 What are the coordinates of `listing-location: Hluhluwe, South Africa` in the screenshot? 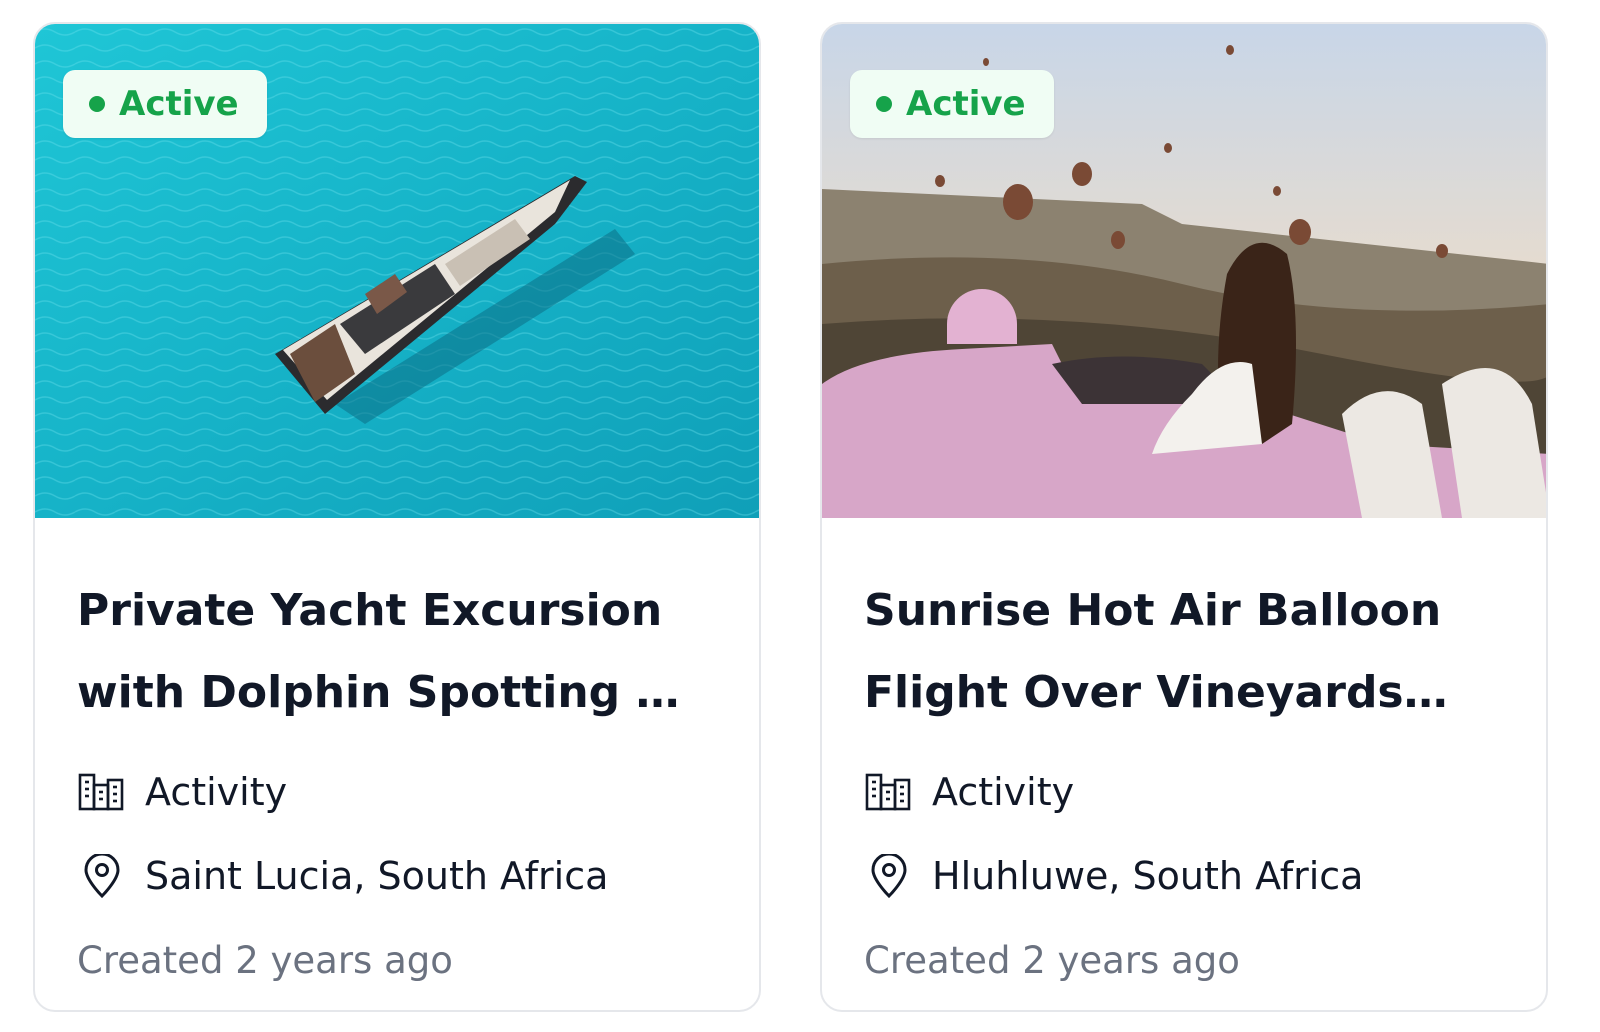 It's located at (1184, 876).